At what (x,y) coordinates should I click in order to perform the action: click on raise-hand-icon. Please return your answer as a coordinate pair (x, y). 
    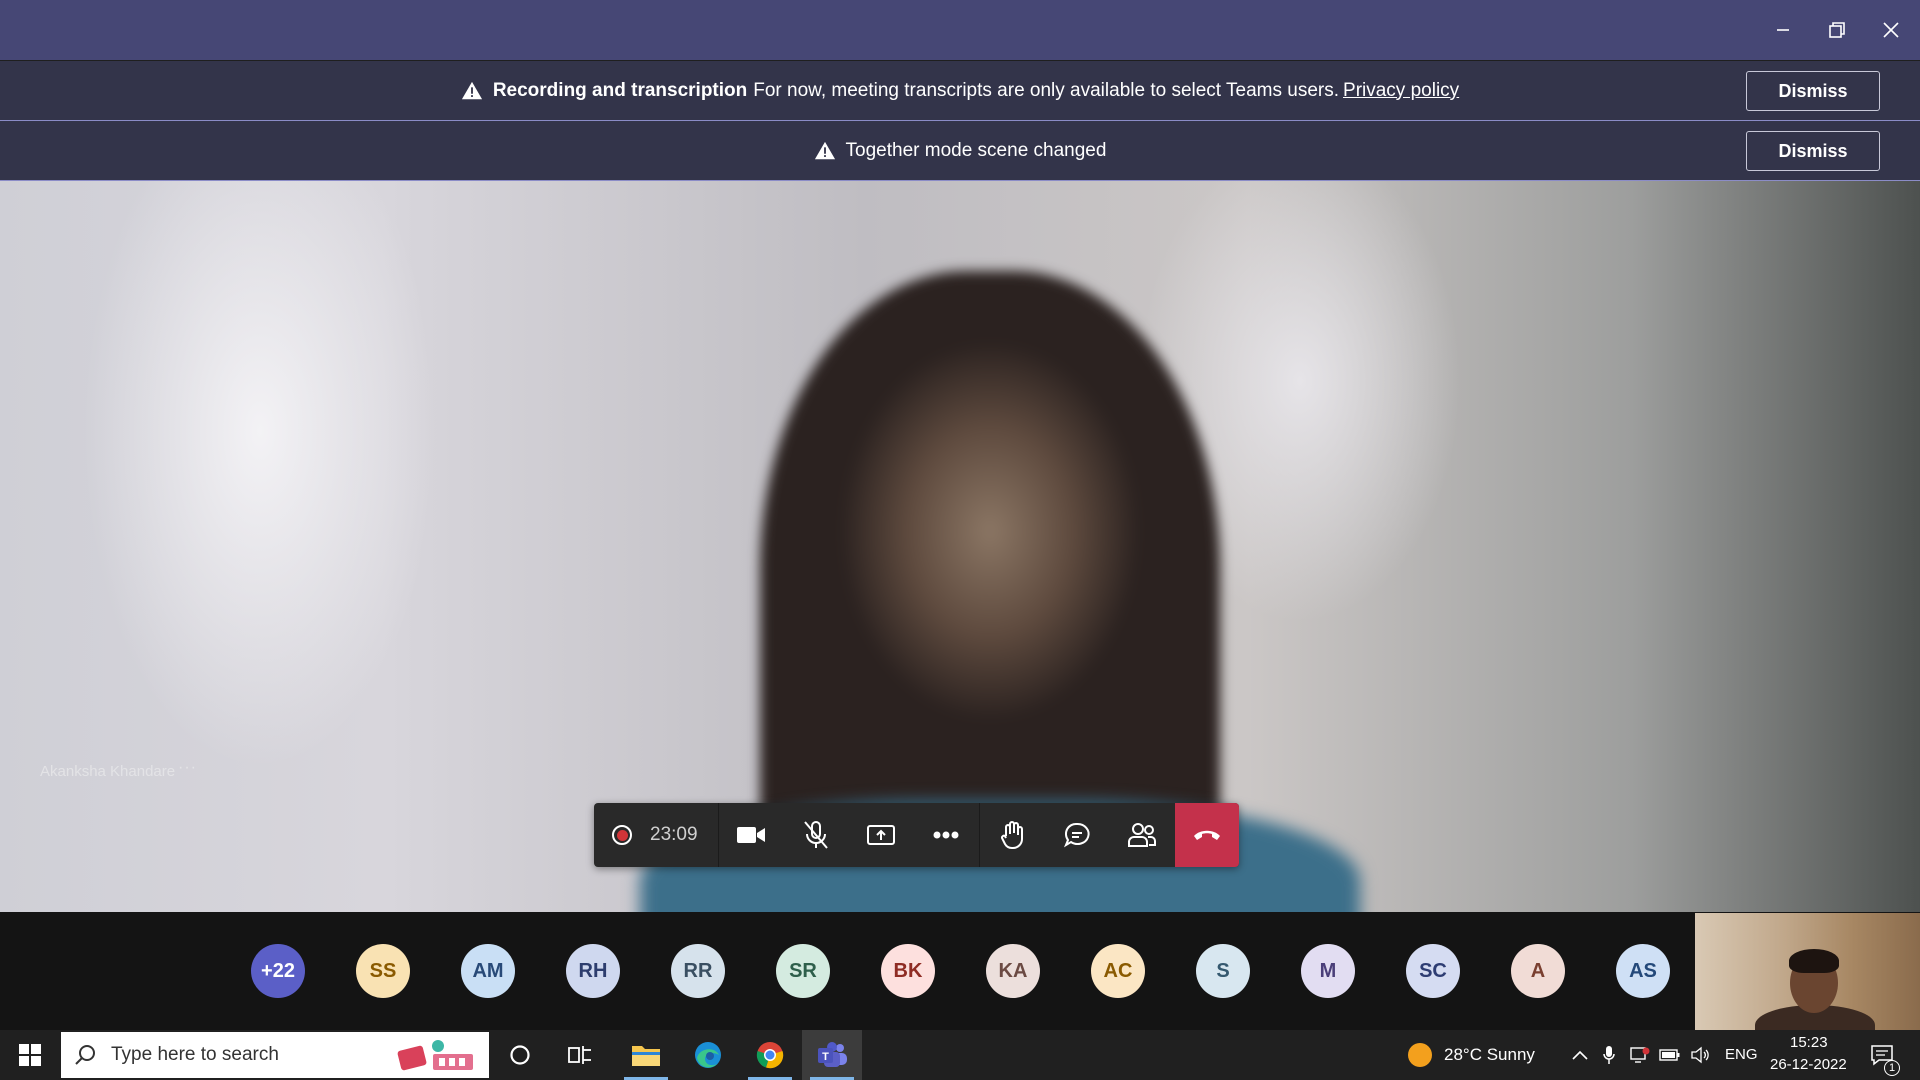
    Looking at the image, I should click on (1012, 835).